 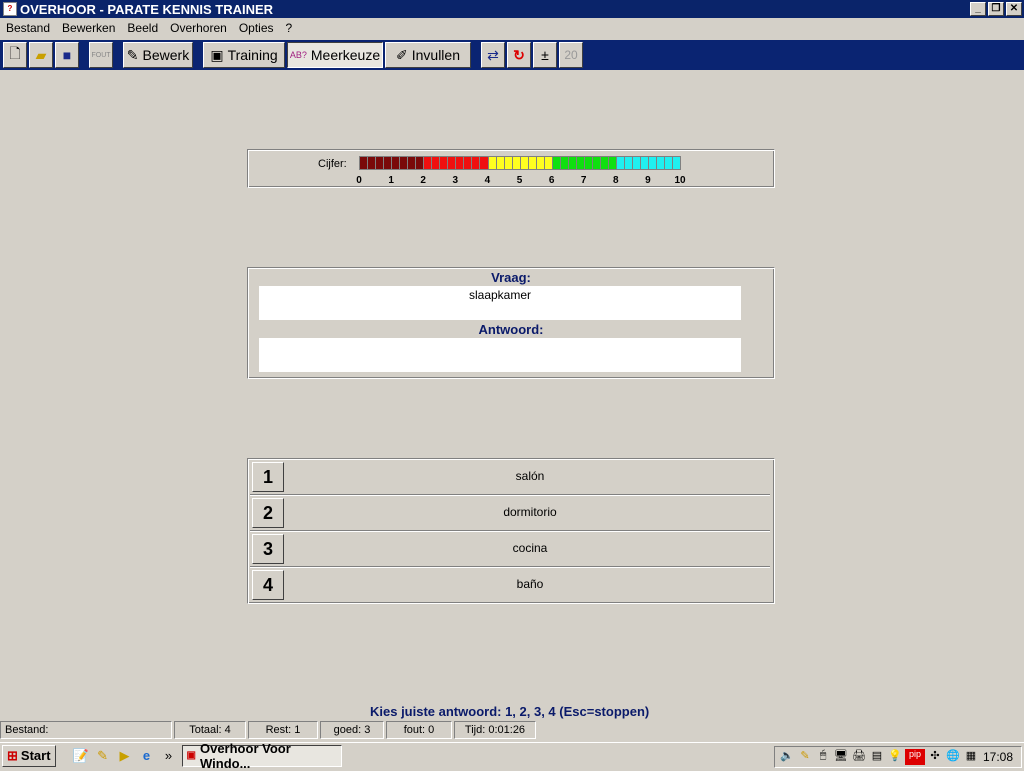 What do you see at coordinates (1014, 9) in the screenshot?
I see `close-button: ✕` at bounding box center [1014, 9].